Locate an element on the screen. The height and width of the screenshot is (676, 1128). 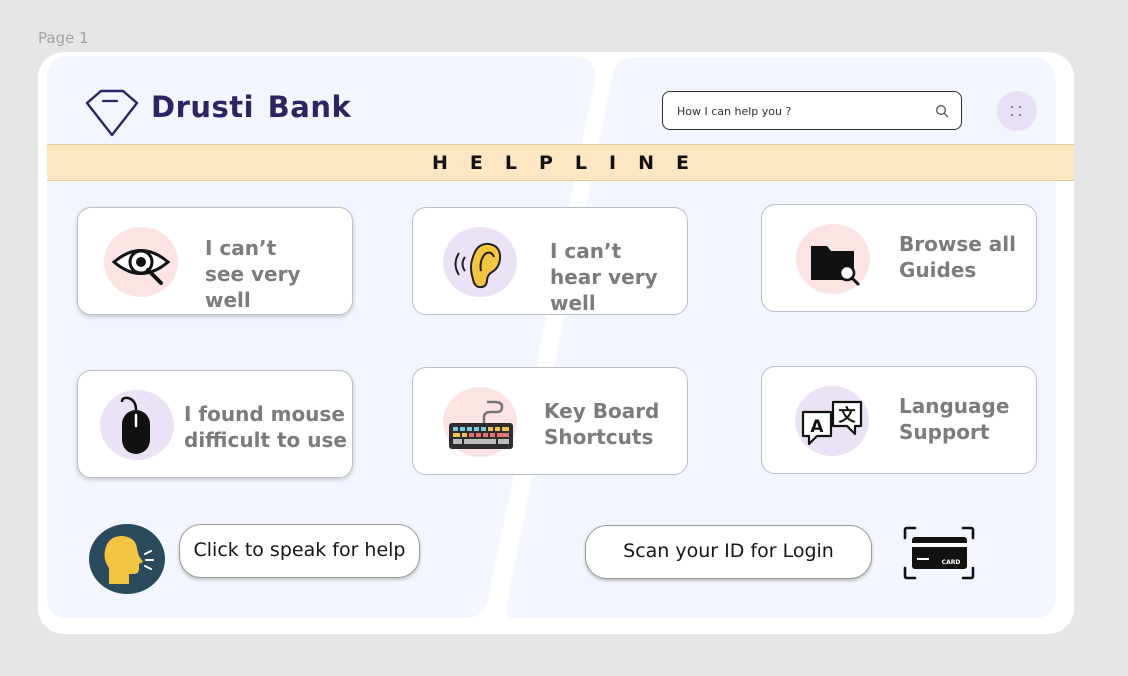
option-card-guides: Browse all Guides is located at coordinates (899, 258).